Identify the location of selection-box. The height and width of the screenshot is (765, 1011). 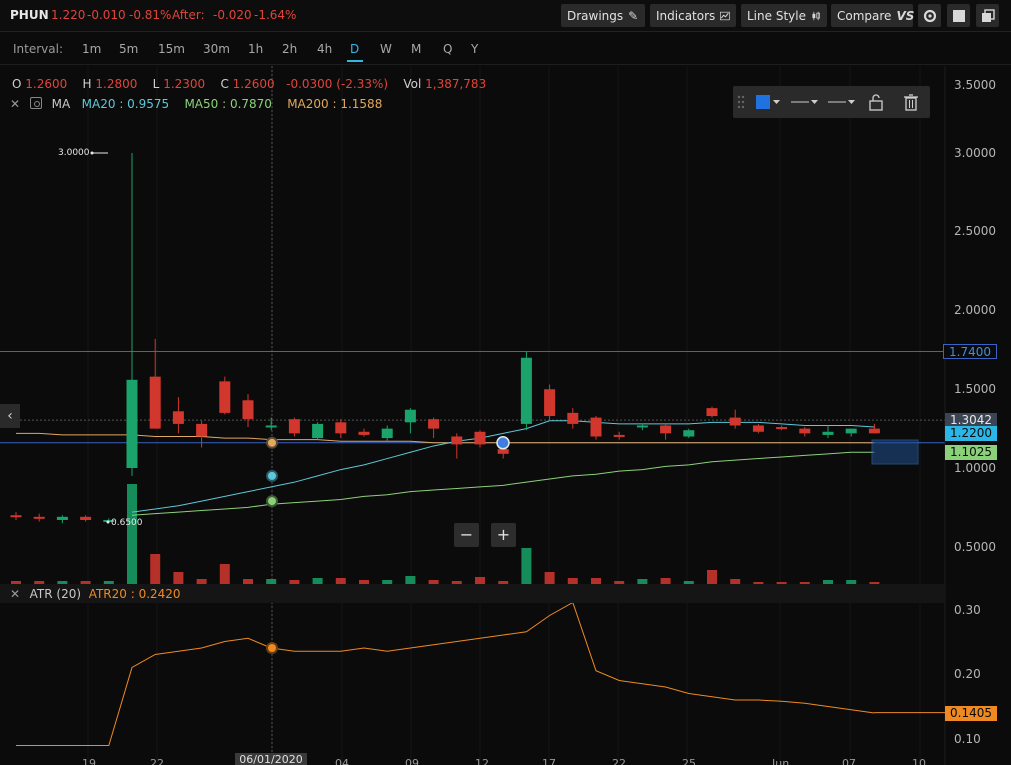
(895, 452).